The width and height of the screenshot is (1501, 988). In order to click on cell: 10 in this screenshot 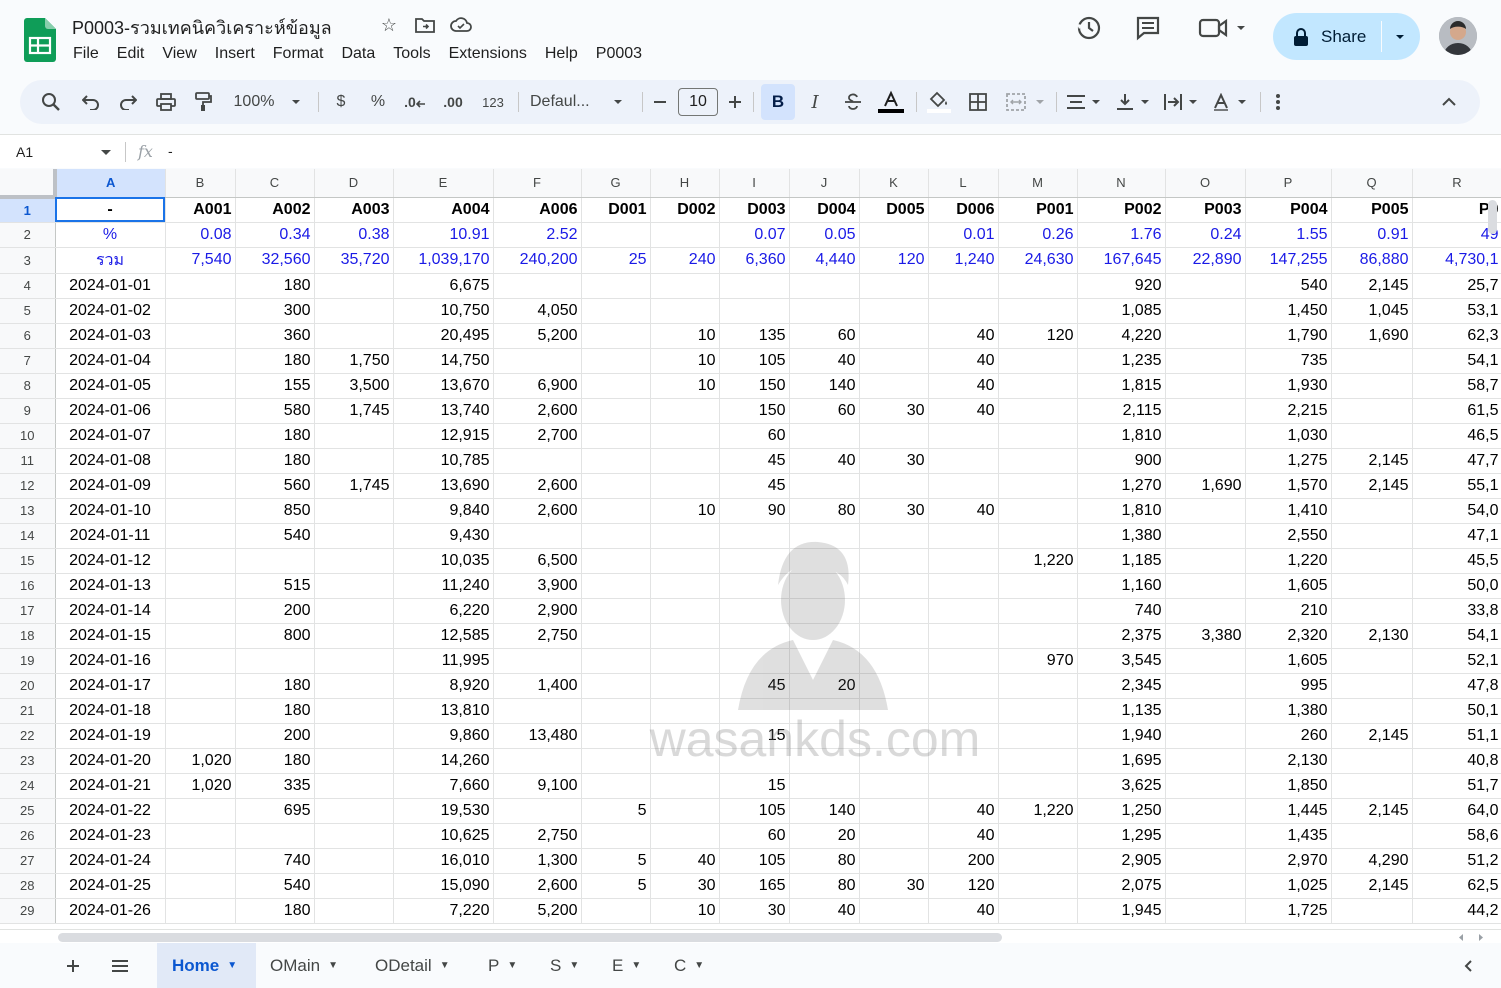, I will do `click(685, 911)`.